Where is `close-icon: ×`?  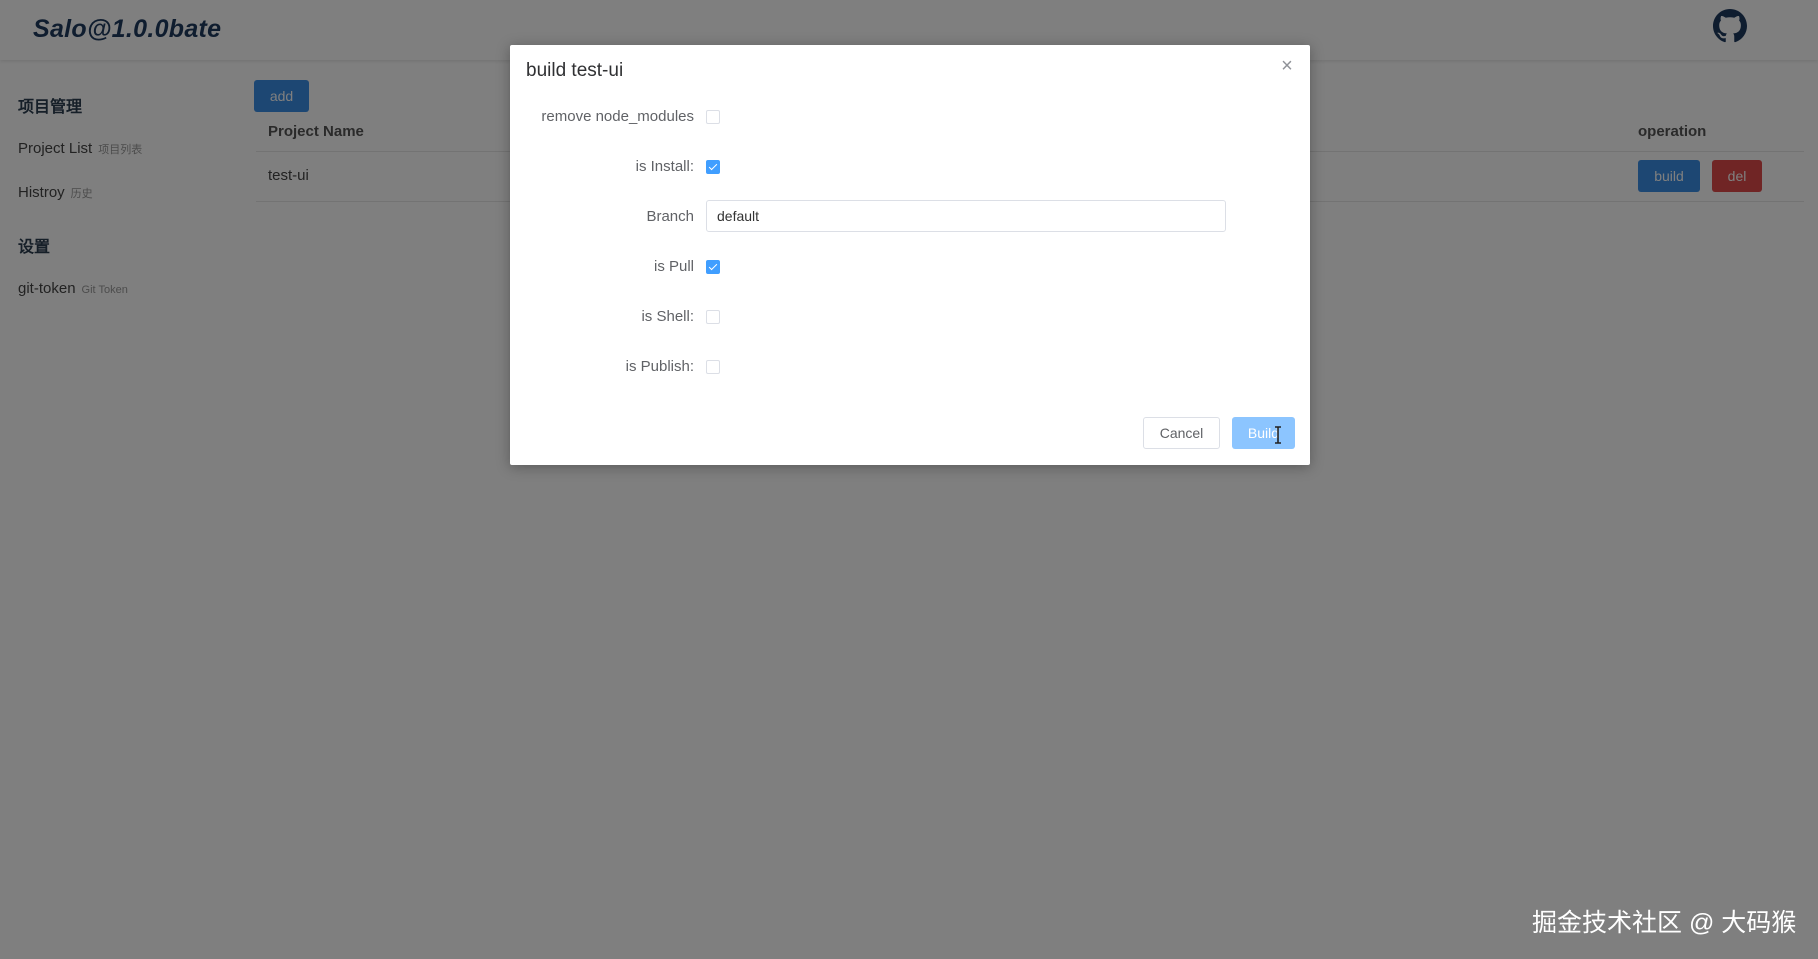 close-icon: × is located at coordinates (1287, 66).